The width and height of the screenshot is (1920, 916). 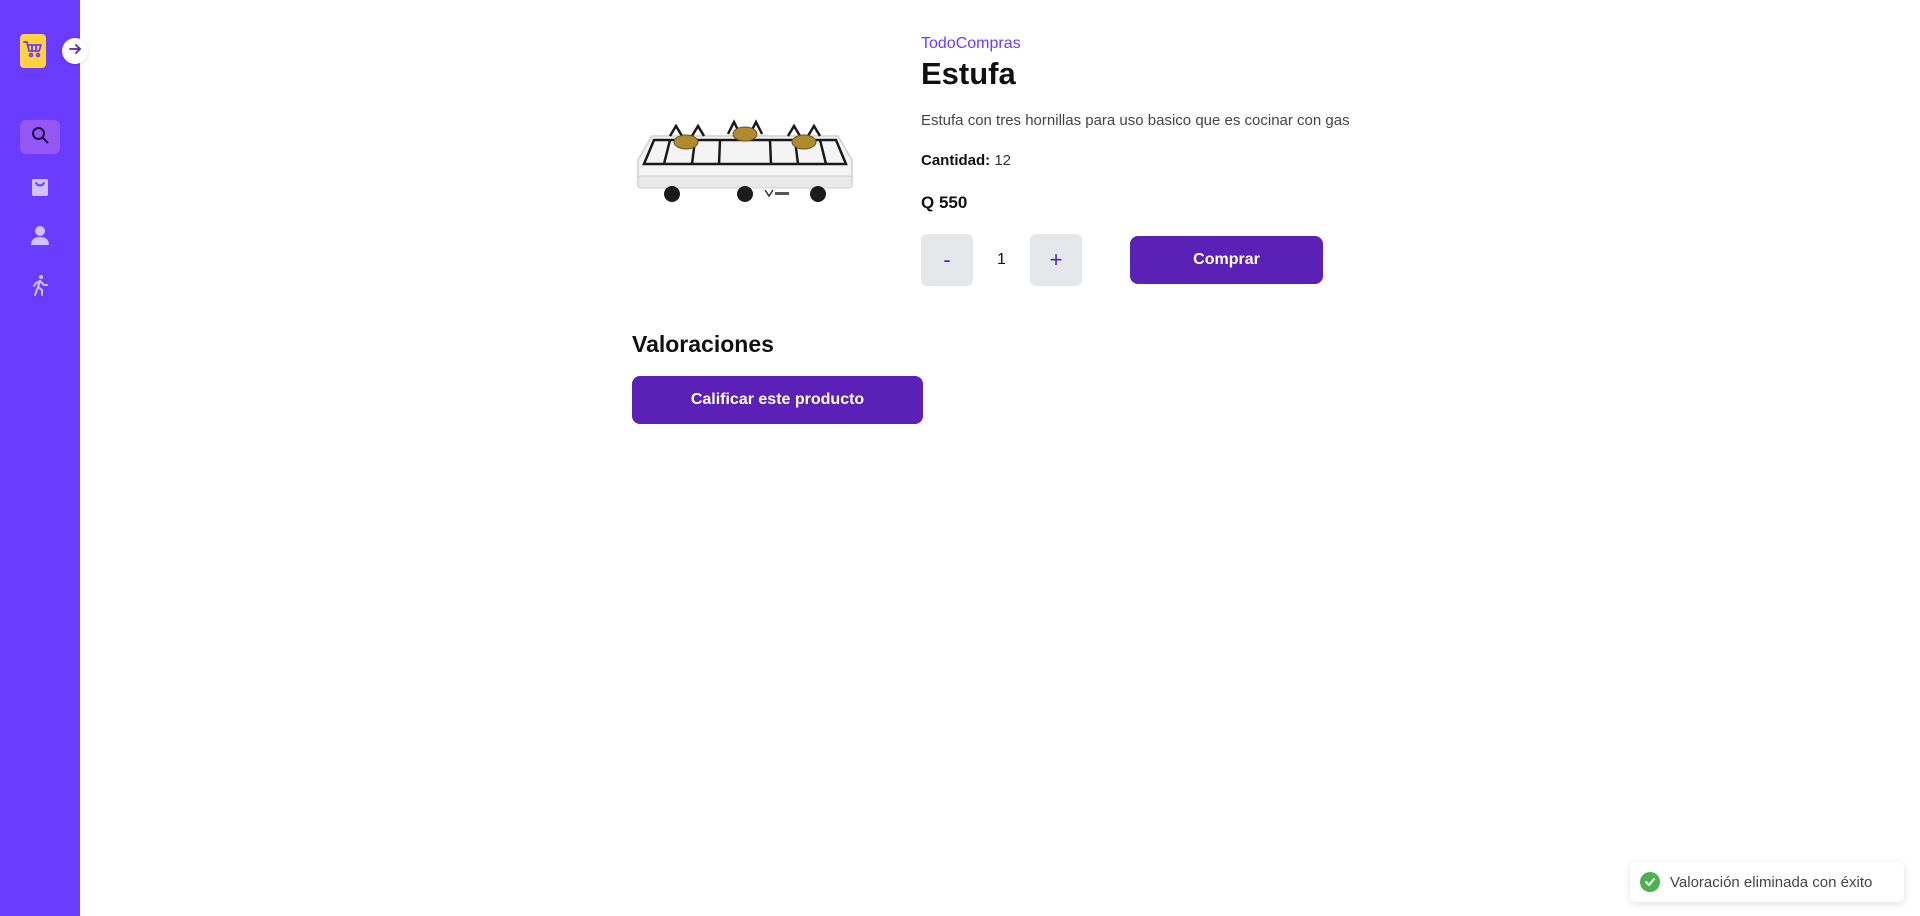 What do you see at coordinates (1001, 259) in the screenshot?
I see `quantity-value: 1` at bounding box center [1001, 259].